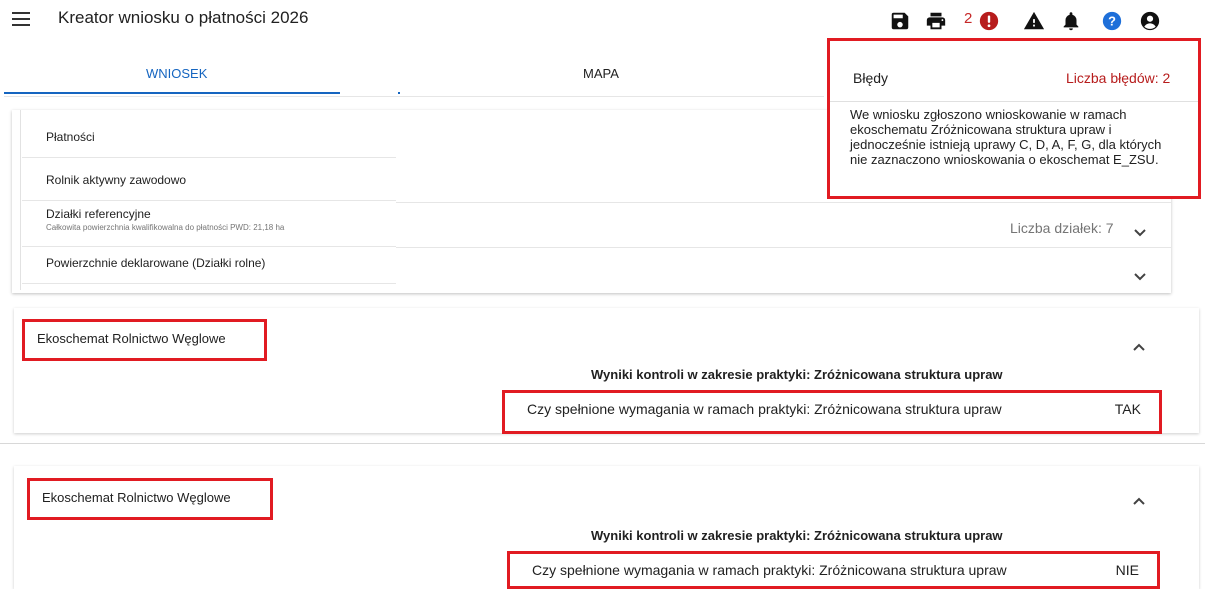  What do you see at coordinates (172, 93) in the screenshot?
I see `active-tab-indicator` at bounding box center [172, 93].